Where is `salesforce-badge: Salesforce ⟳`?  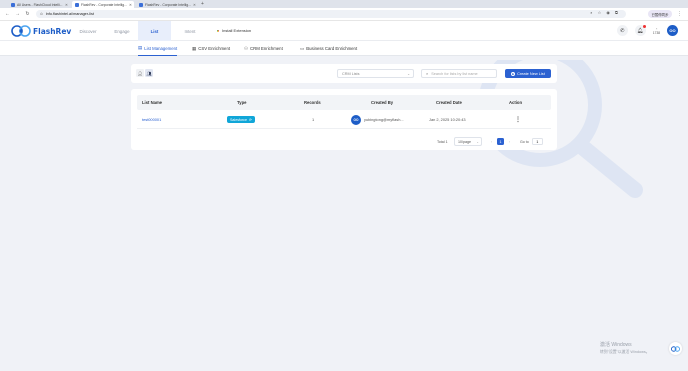
salesforce-badge: Salesforce ⟳ is located at coordinates (241, 119).